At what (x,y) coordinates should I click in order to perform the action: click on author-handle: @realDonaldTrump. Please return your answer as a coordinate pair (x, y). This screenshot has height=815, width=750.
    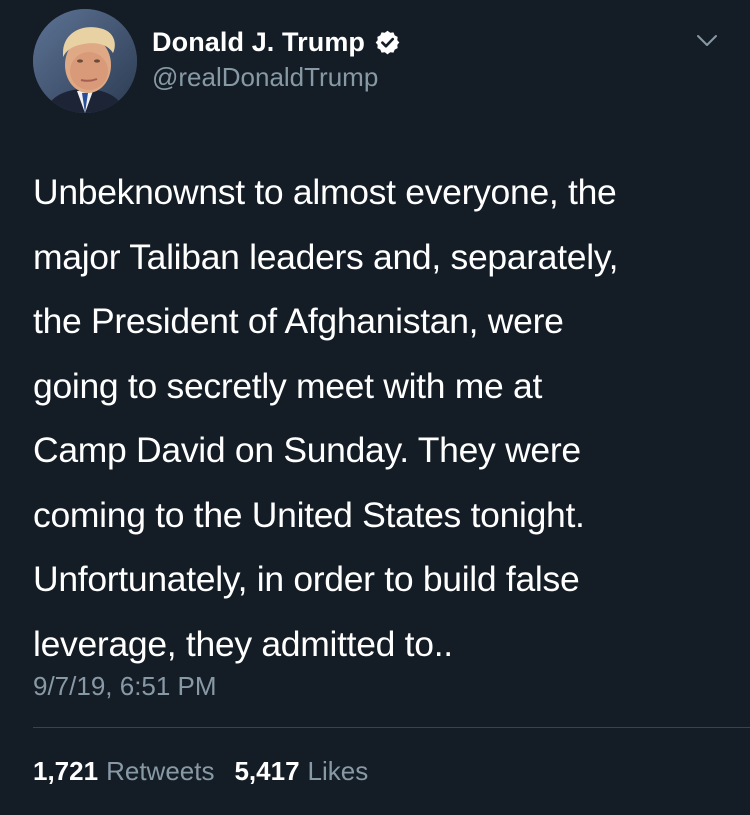
    Looking at the image, I should click on (265, 77).